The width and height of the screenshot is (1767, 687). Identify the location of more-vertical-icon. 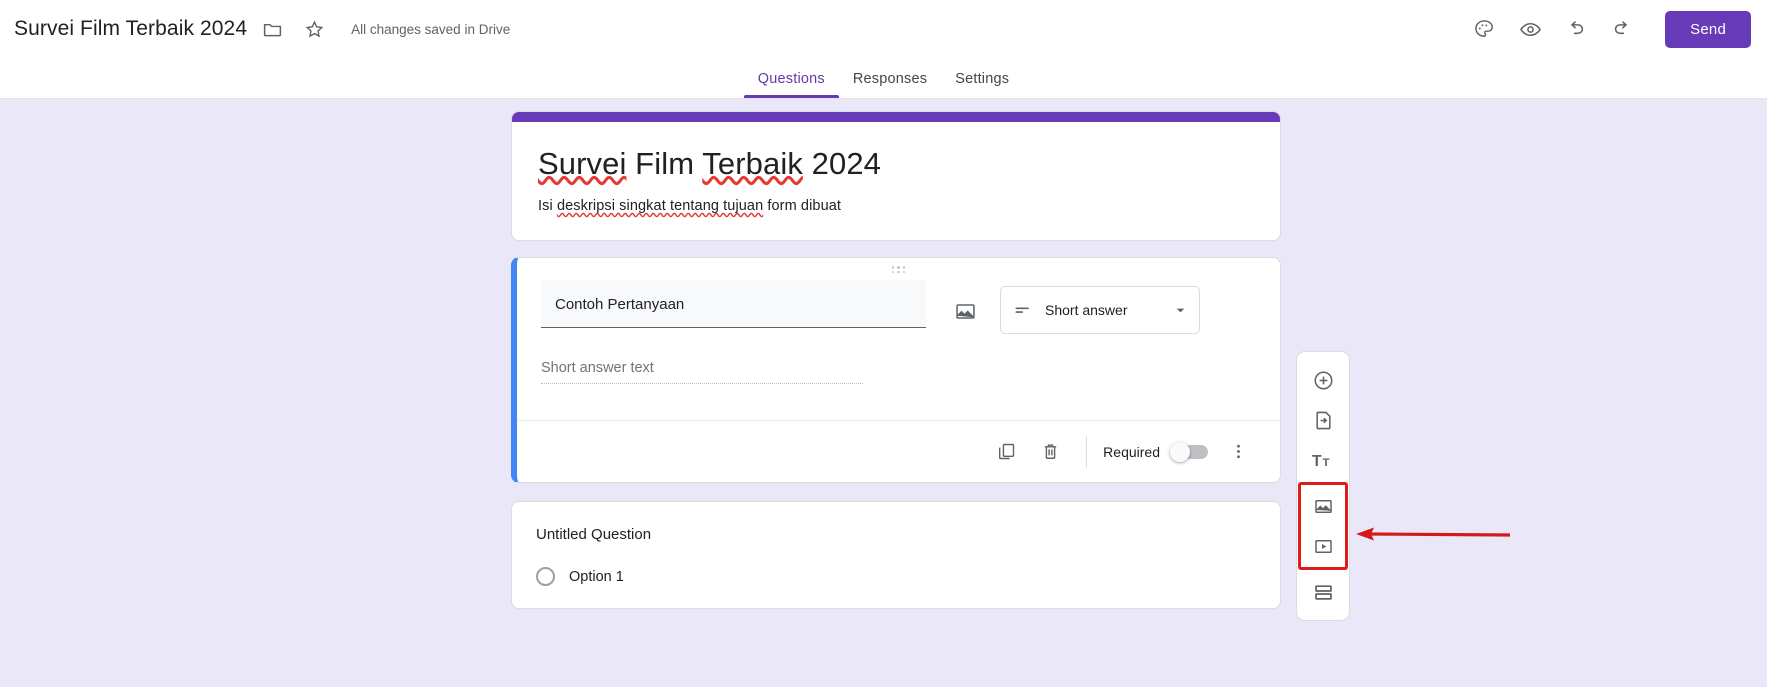
(1238, 452).